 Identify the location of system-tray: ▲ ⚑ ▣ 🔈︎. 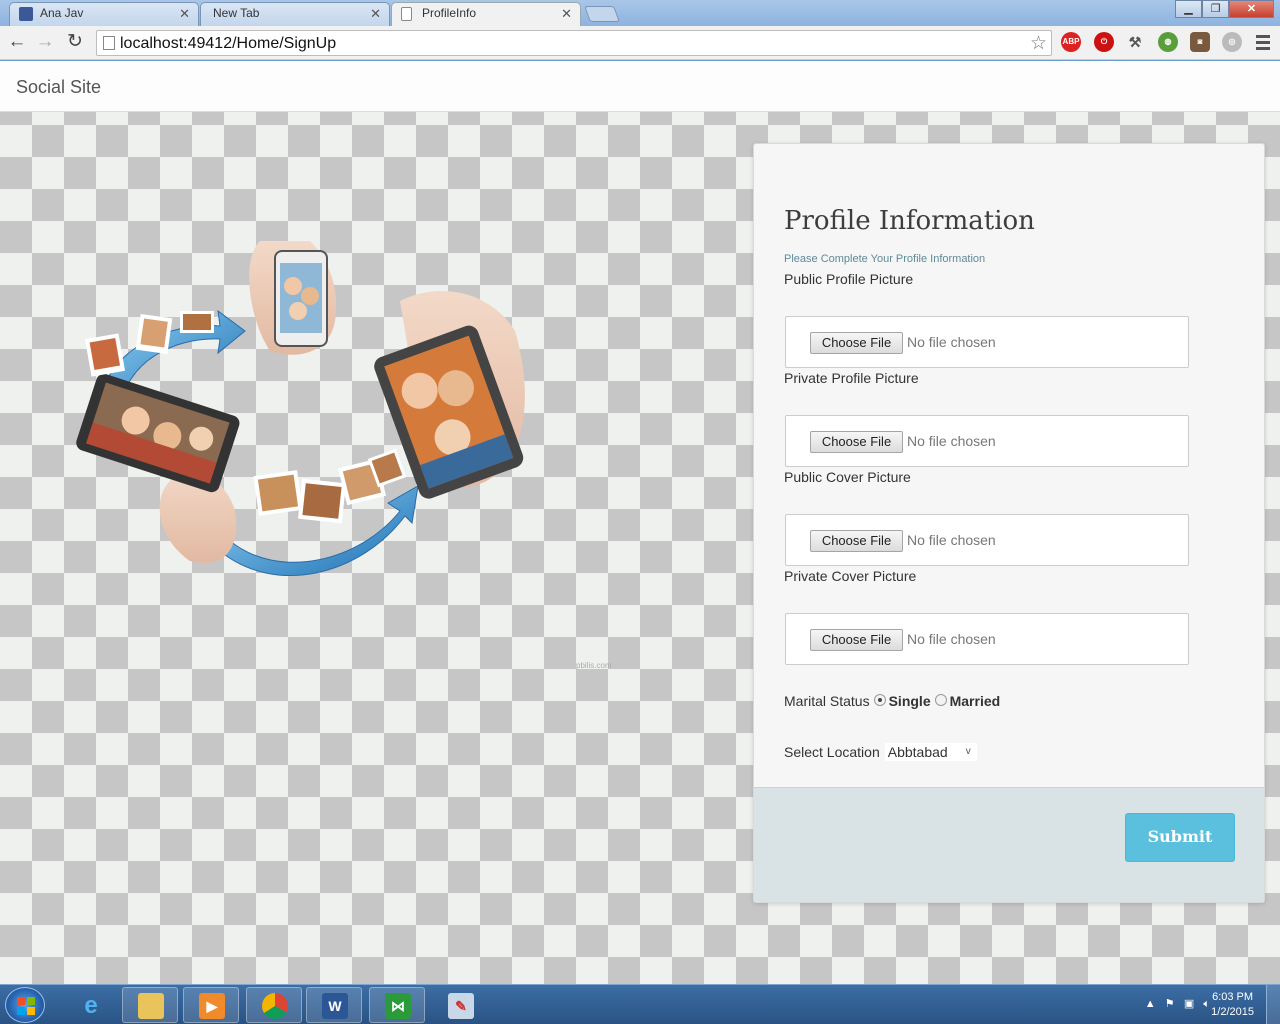
(1177, 1004).